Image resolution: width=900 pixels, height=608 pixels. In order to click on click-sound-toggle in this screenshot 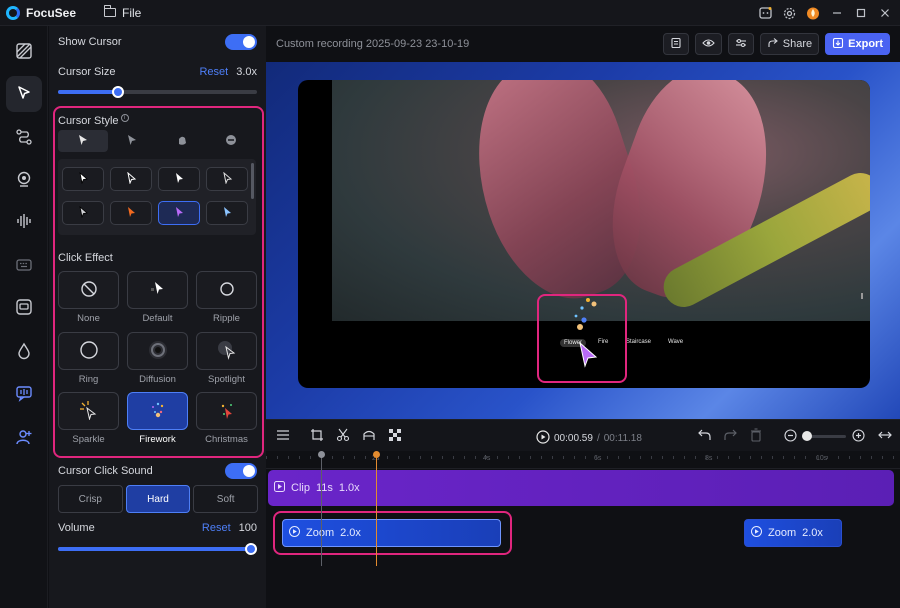, I will do `click(241, 471)`.